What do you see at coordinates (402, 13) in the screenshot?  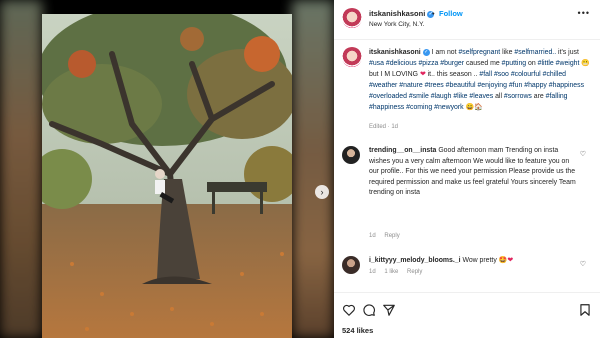 I see `author-username: itskanishkasoni ✓` at bounding box center [402, 13].